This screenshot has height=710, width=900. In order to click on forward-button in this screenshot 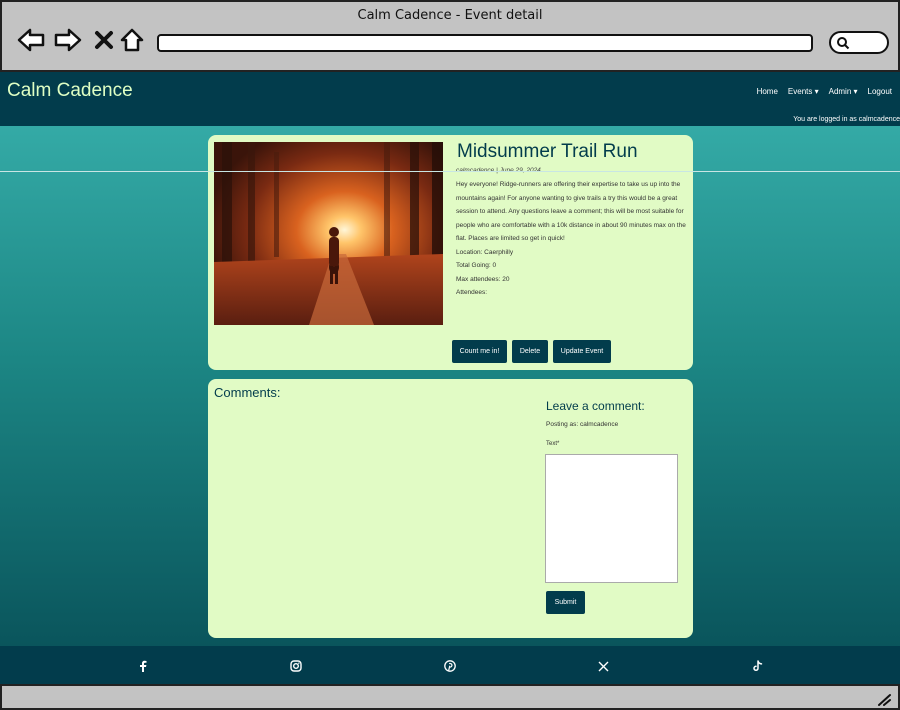, I will do `click(68, 40)`.